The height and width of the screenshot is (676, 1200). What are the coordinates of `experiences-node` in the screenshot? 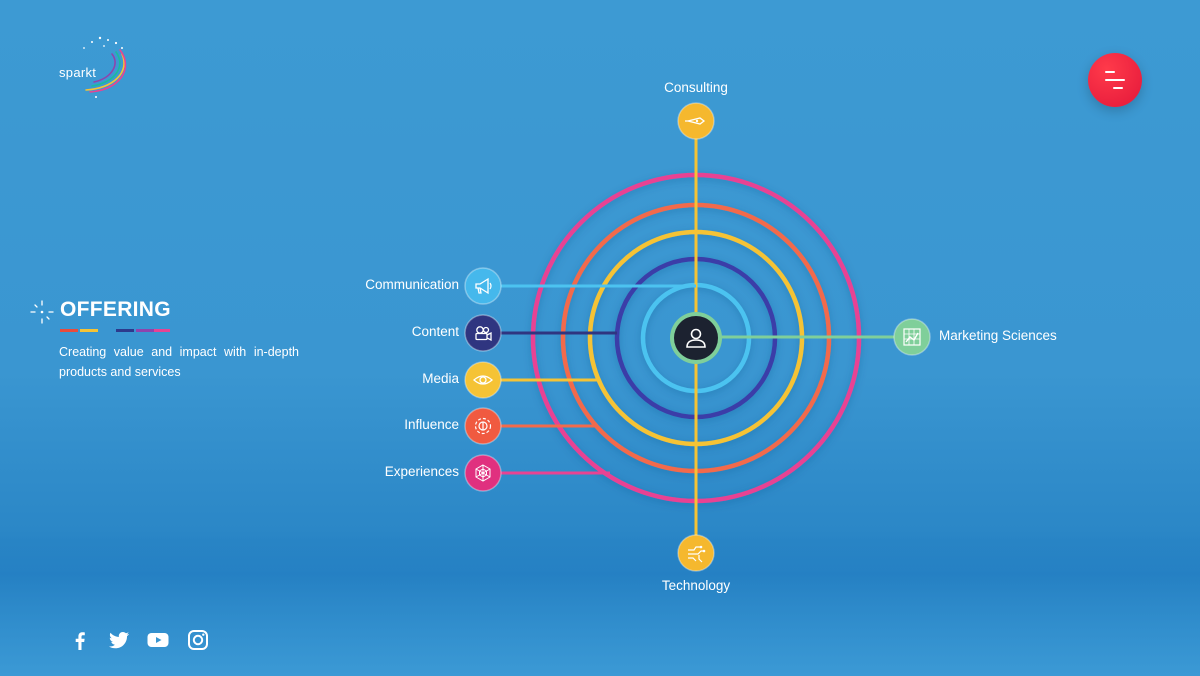 It's located at (483, 473).